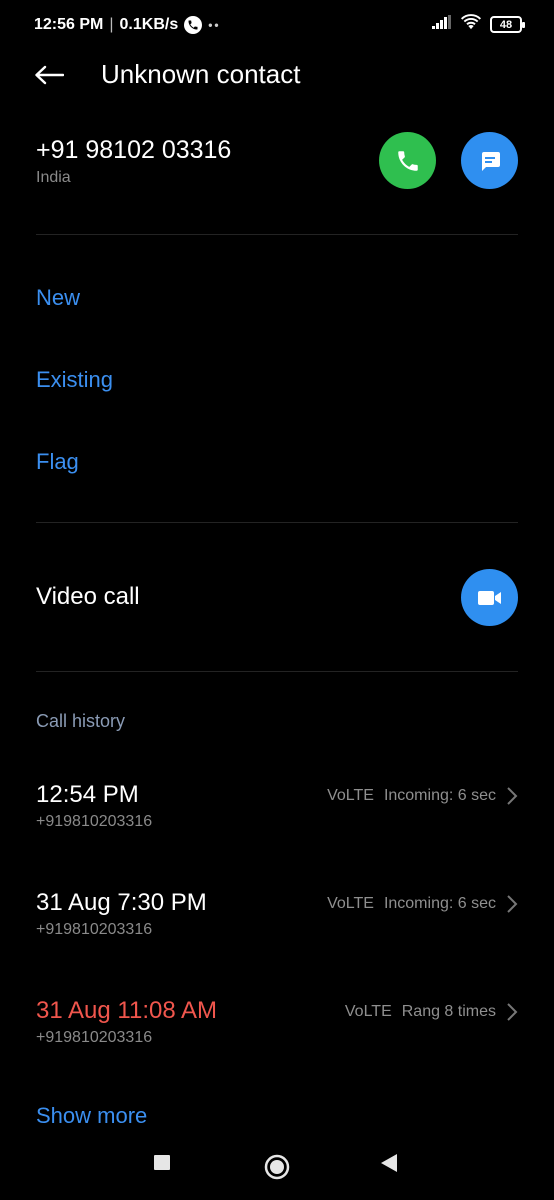 This screenshot has width=554, height=1200. What do you see at coordinates (133, 150) in the screenshot?
I see `contact-phone-number: +91 98102 03316` at bounding box center [133, 150].